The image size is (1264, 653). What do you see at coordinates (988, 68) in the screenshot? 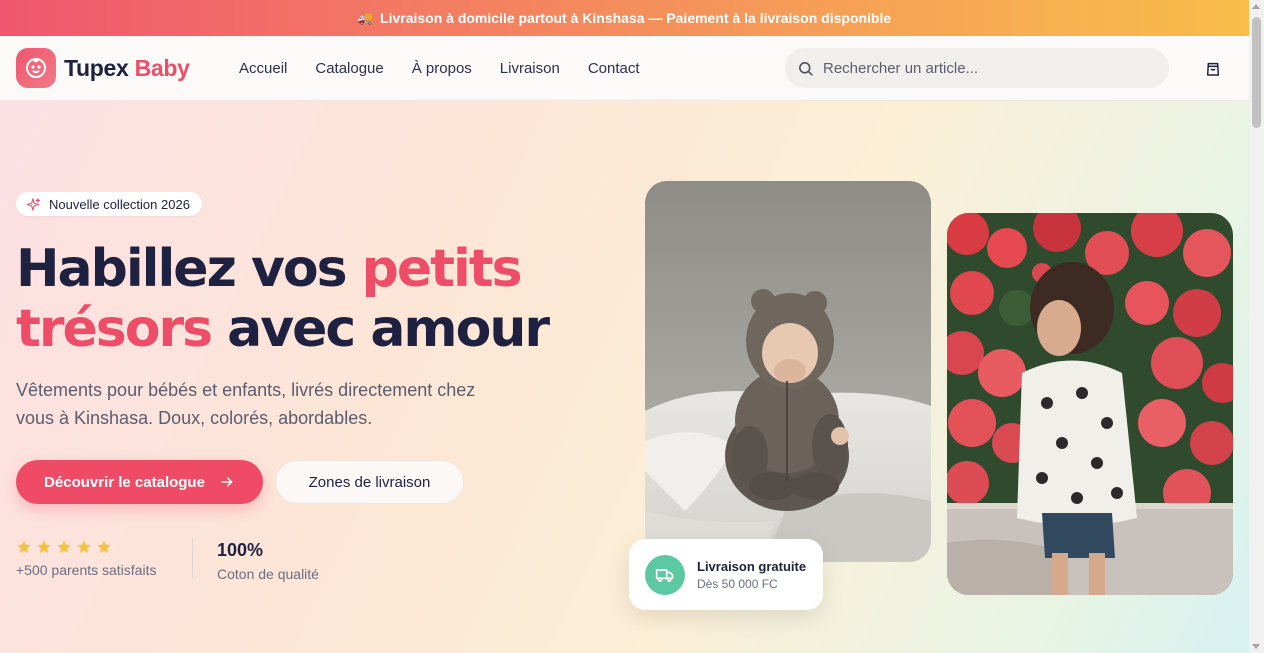
I see `search-input` at bounding box center [988, 68].